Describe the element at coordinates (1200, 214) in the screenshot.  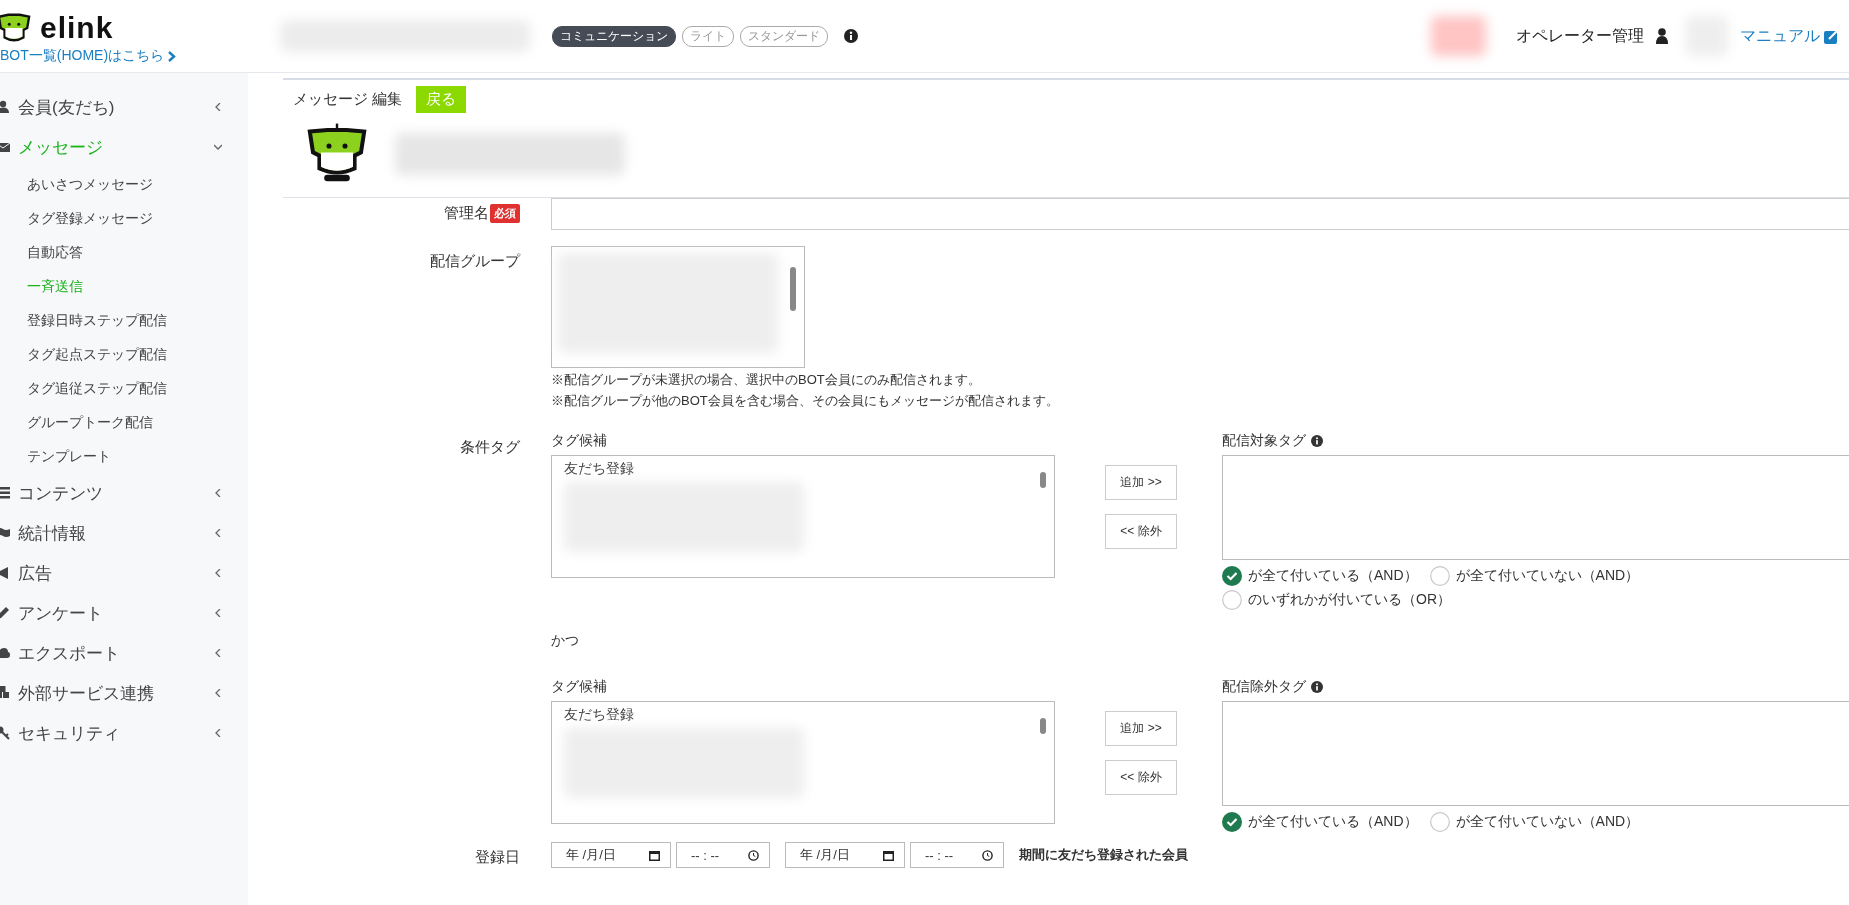
I see `name-input-field` at that location.